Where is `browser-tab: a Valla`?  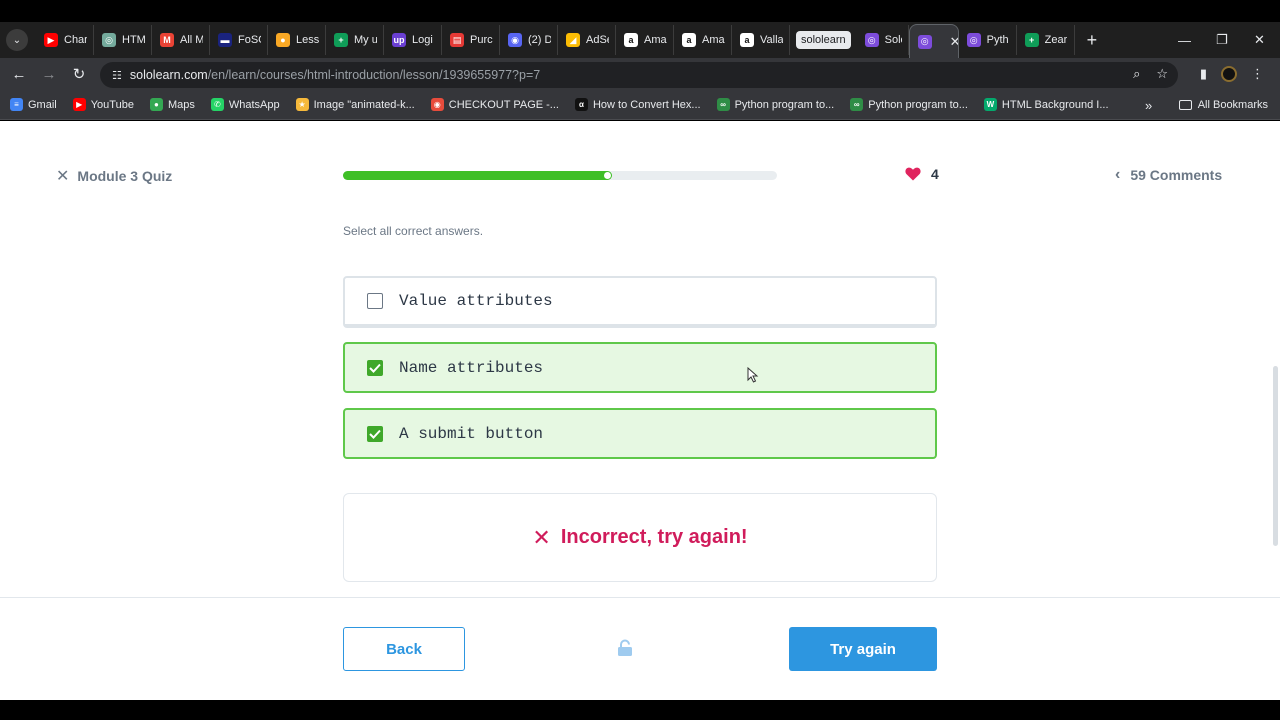
browser-tab: a Valla is located at coordinates (761, 40).